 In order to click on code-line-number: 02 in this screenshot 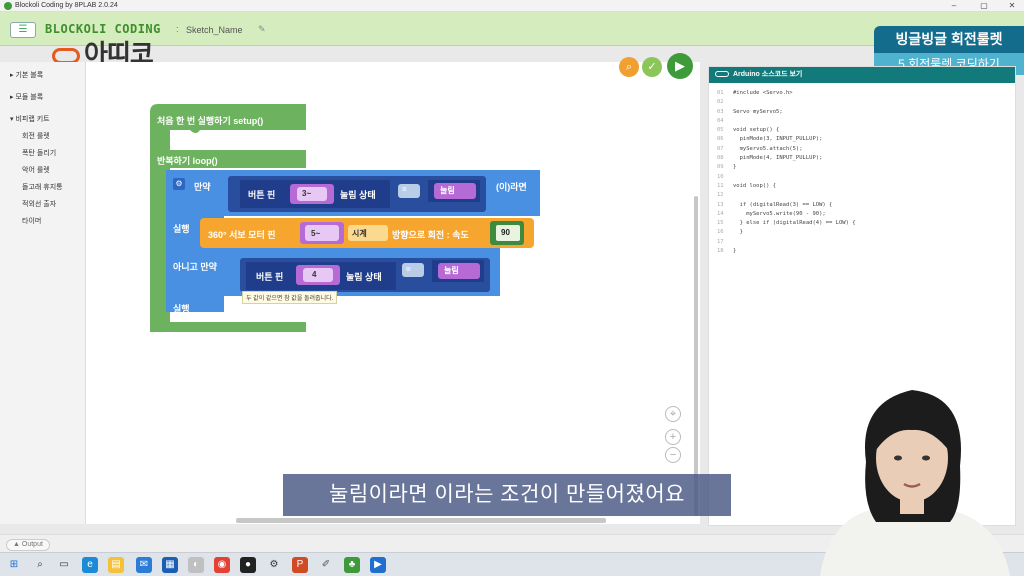, I will do `click(720, 102)`.